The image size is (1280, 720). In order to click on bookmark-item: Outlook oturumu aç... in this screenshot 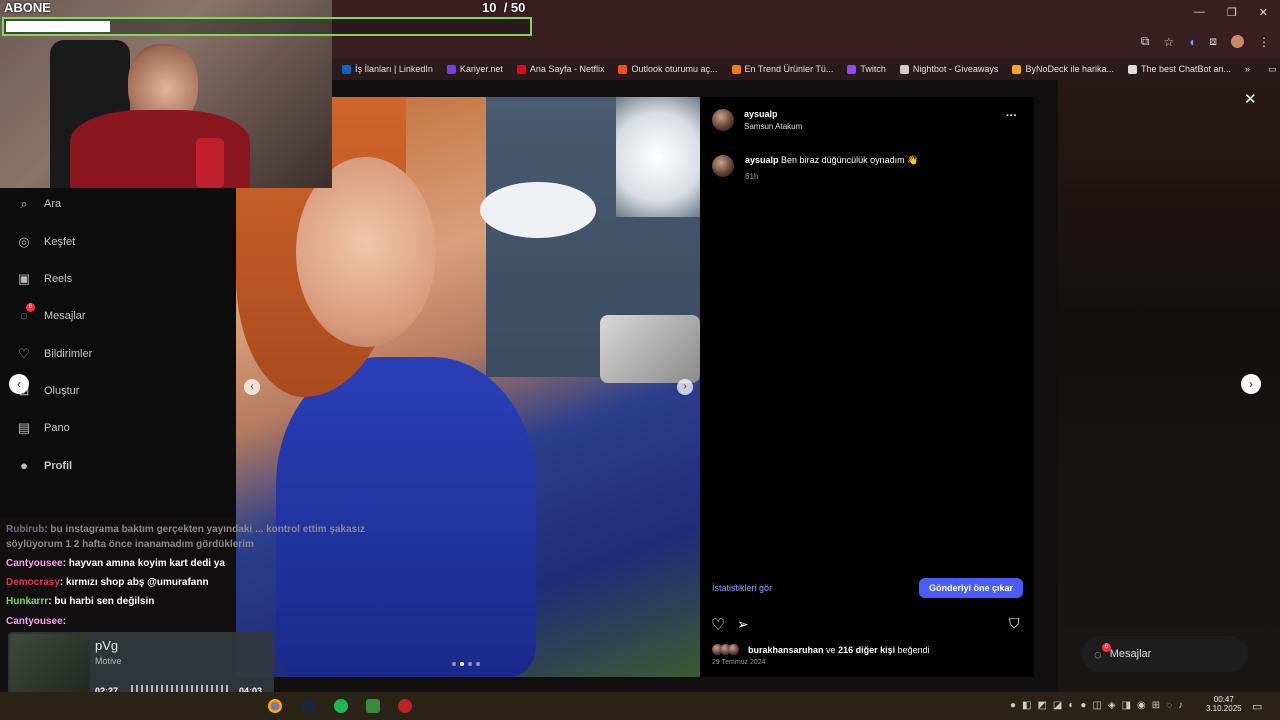, I will do `click(668, 69)`.